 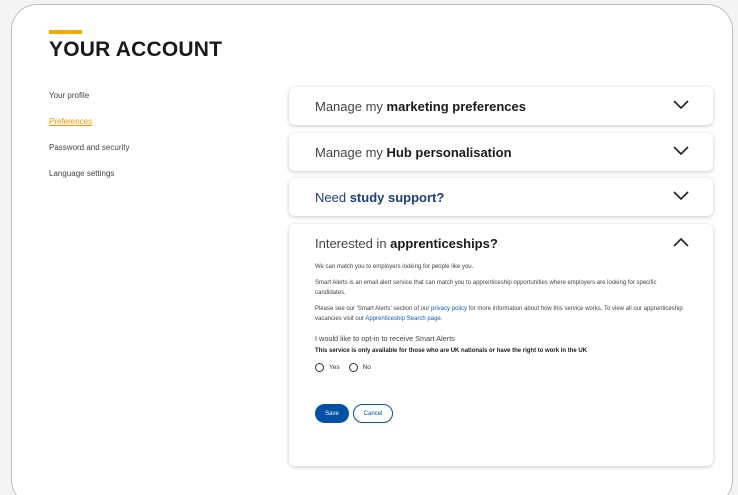 What do you see at coordinates (353, 367) in the screenshot?
I see `no-radio` at bounding box center [353, 367].